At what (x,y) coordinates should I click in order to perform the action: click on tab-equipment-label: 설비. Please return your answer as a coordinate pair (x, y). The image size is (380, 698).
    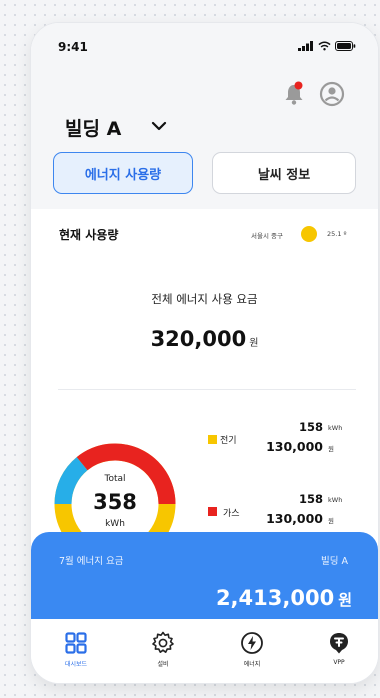
    Looking at the image, I should click on (163, 664).